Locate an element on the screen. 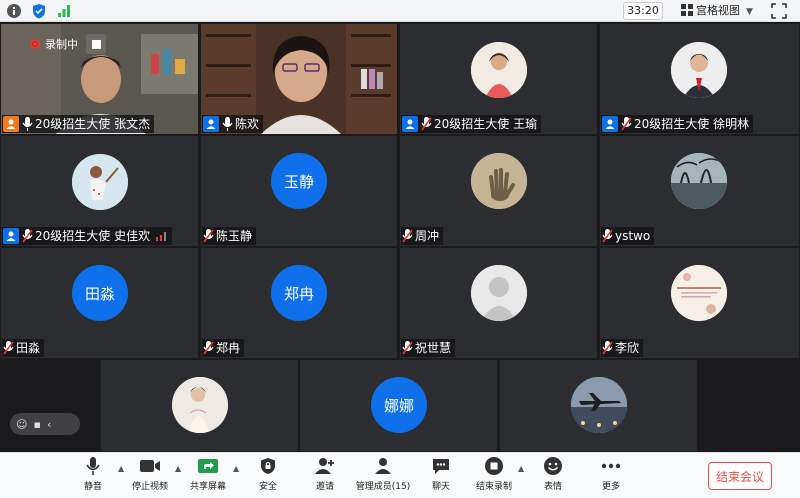 The width and height of the screenshot is (800, 498). video-options-chevron-icon: ▲ is located at coordinates (178, 468).